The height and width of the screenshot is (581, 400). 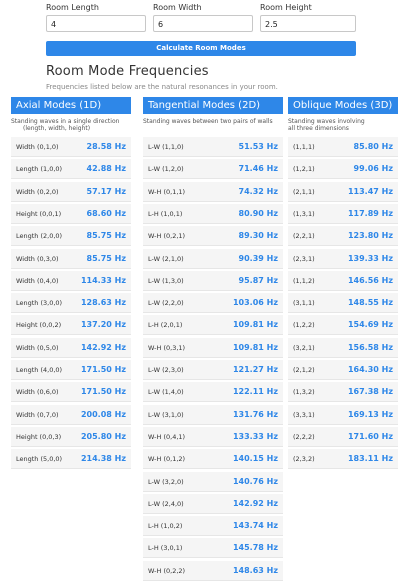 What do you see at coordinates (166, 303) in the screenshot?
I see `mode-label: L-W (2,2,0)` at bounding box center [166, 303].